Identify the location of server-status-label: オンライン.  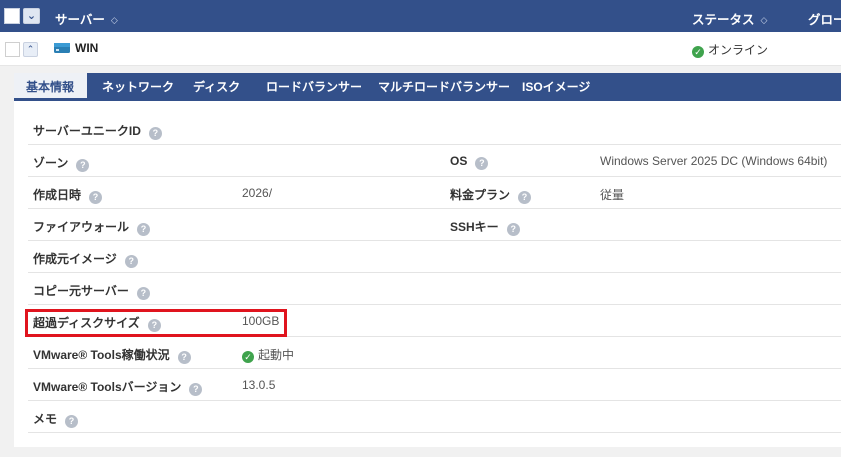
(738, 50).